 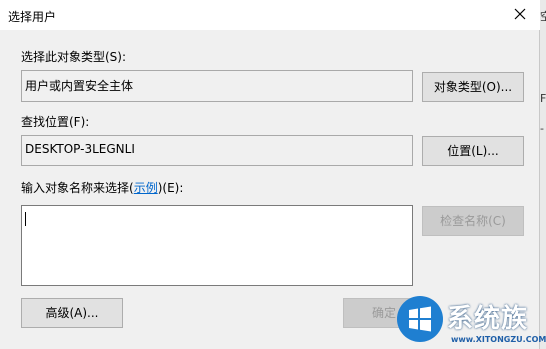 What do you see at coordinates (170, 188) in the screenshot?
I see `object-names-label-suffix: )(E):` at bounding box center [170, 188].